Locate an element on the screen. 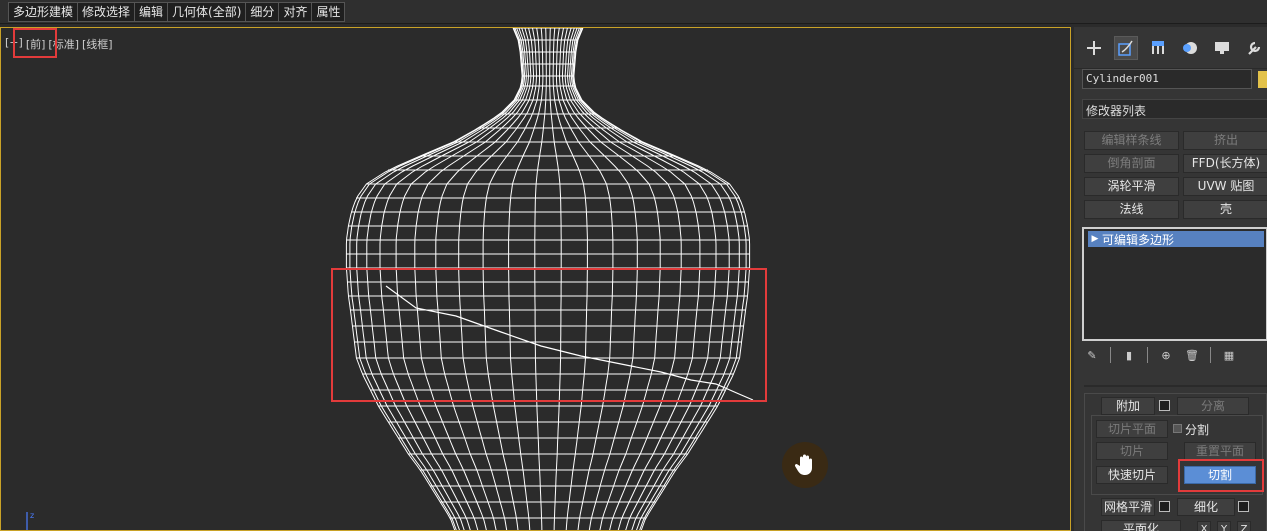 This screenshot has width=1267, height=531. configure-sets-icon: ▦ is located at coordinates (1229, 355).